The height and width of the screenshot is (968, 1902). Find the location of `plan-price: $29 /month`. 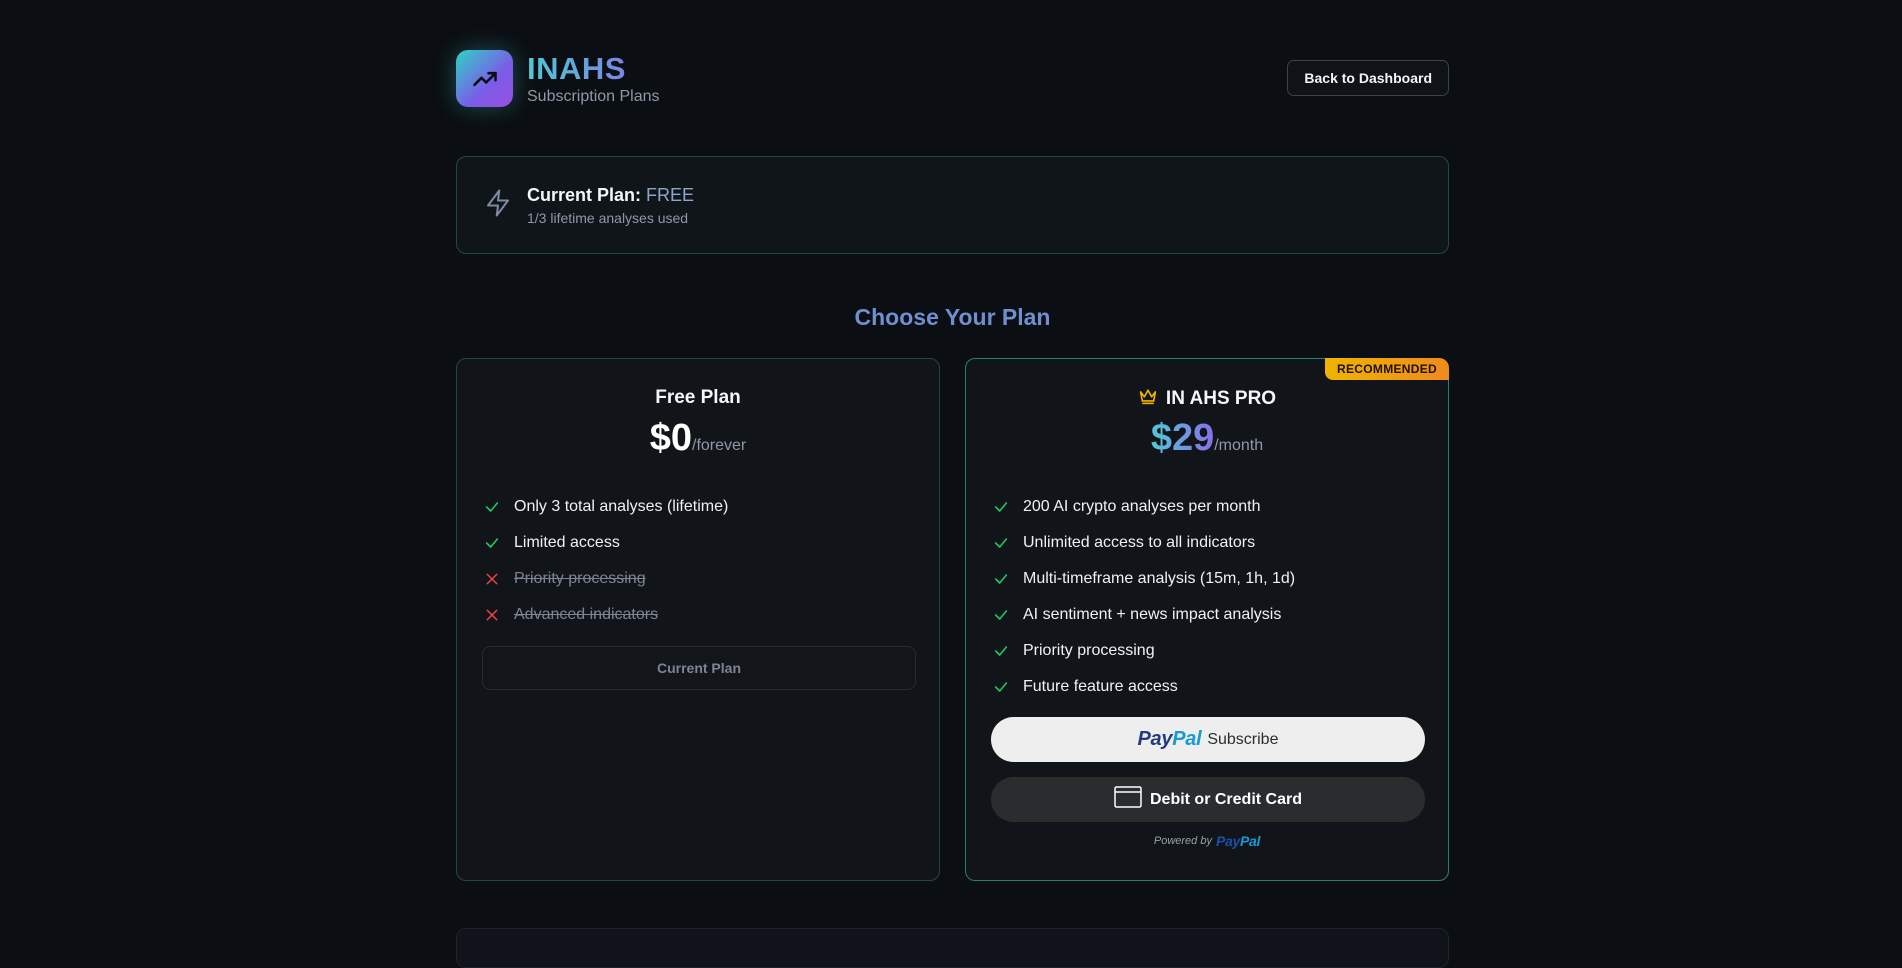

plan-price: $29 /month is located at coordinates (1207, 438).